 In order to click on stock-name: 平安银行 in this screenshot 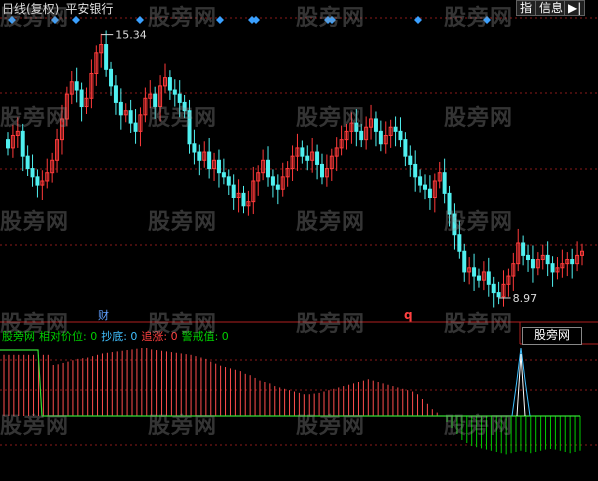, I will do `click(89, 9)`.